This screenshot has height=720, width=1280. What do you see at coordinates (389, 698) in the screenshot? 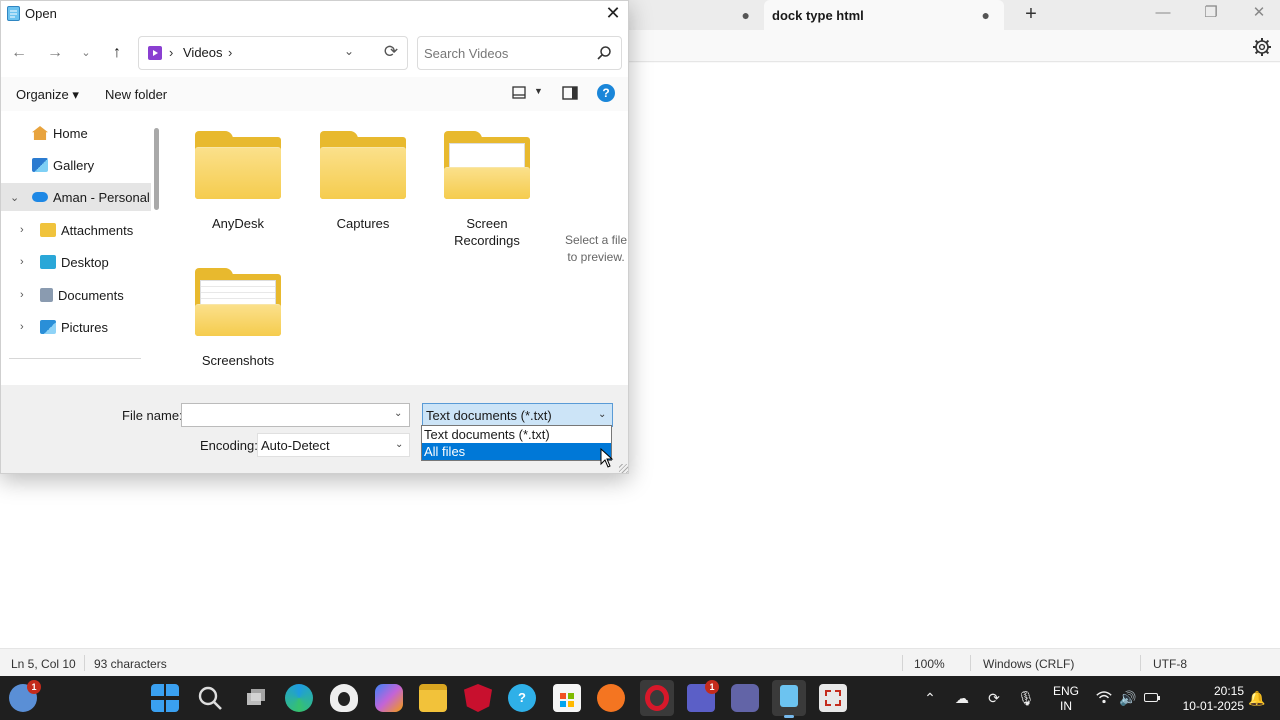
I see `copilot-icon` at bounding box center [389, 698].